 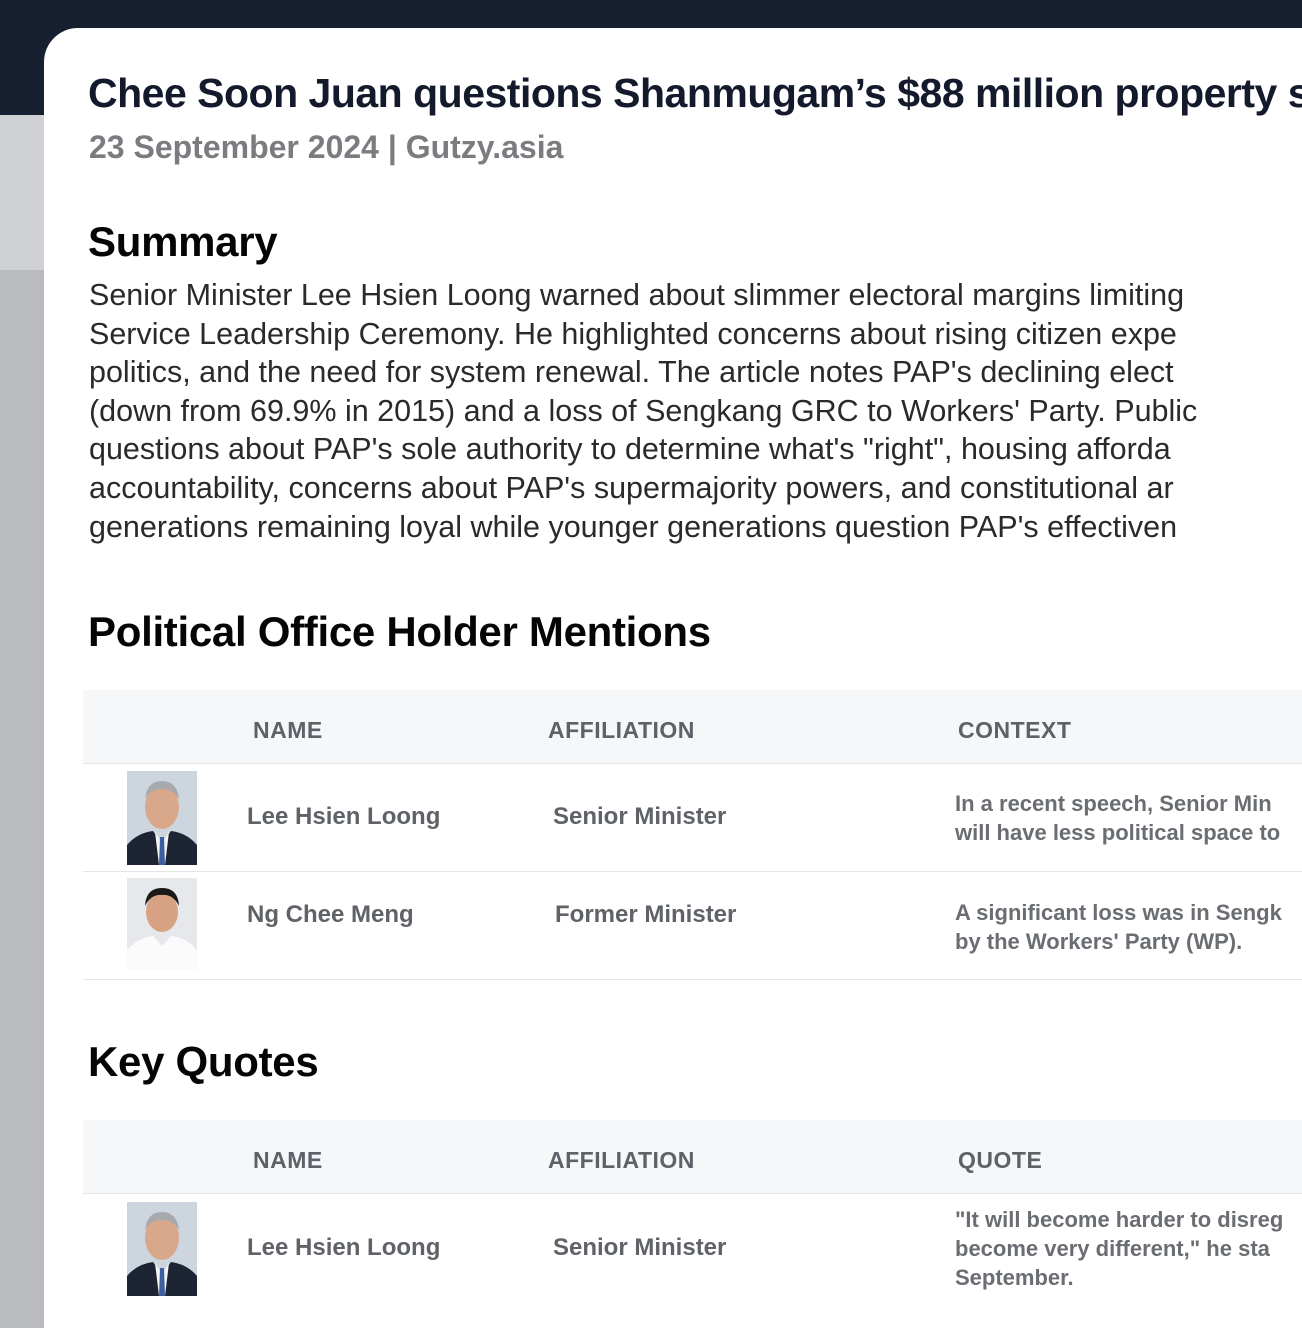 I want to click on quote-line: "It will become harder to disreg, so click(x=1119, y=1219).